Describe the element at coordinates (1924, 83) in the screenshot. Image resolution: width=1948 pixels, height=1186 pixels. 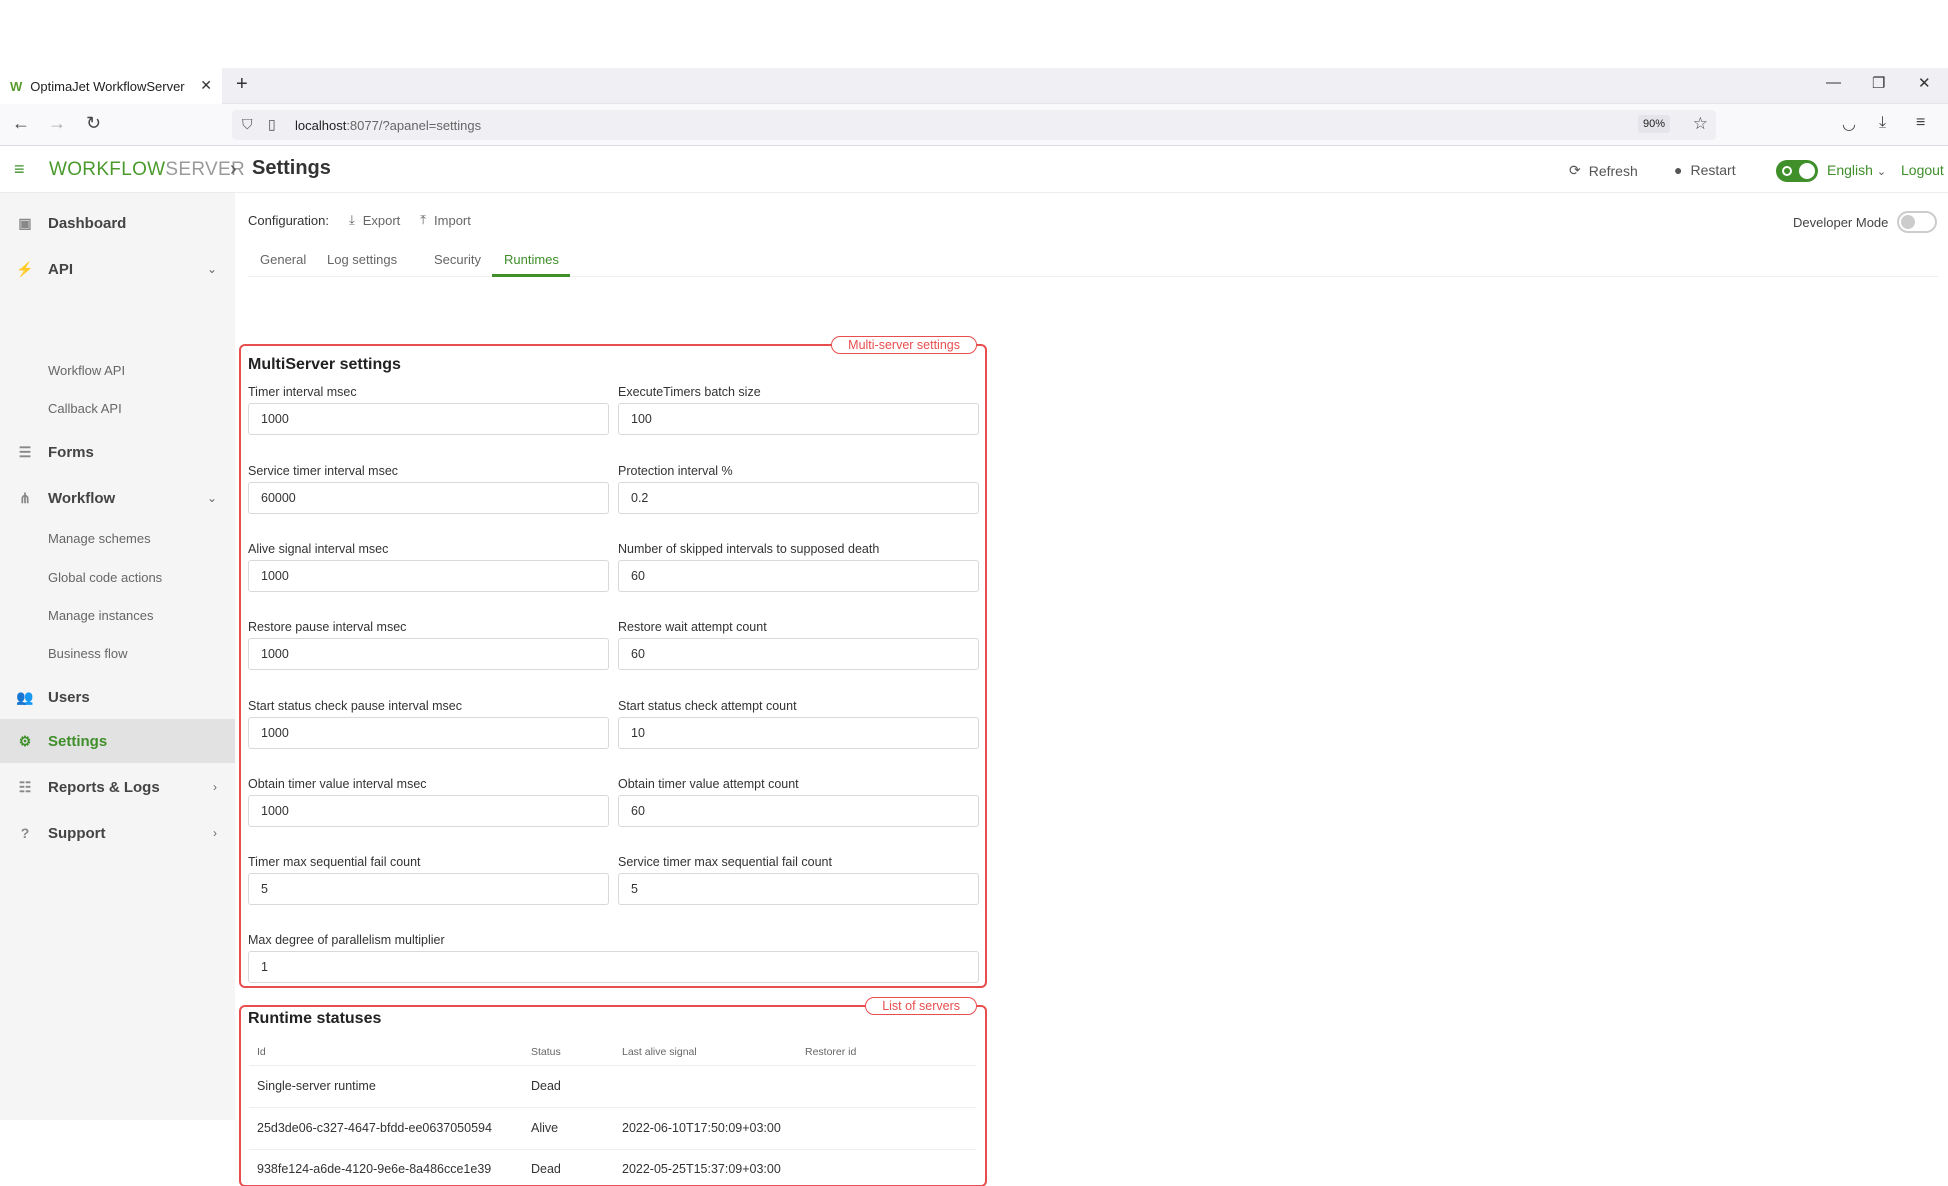
I see `close-window-icon: ✕` at that location.